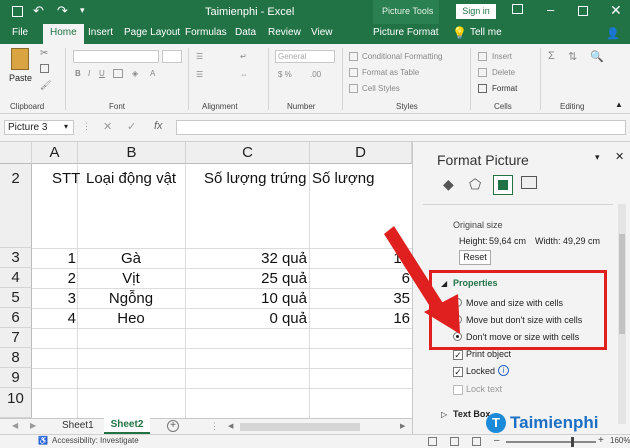 This screenshot has width=630, height=448. What do you see at coordinates (172, 56) in the screenshot?
I see `font-size-box` at bounding box center [172, 56].